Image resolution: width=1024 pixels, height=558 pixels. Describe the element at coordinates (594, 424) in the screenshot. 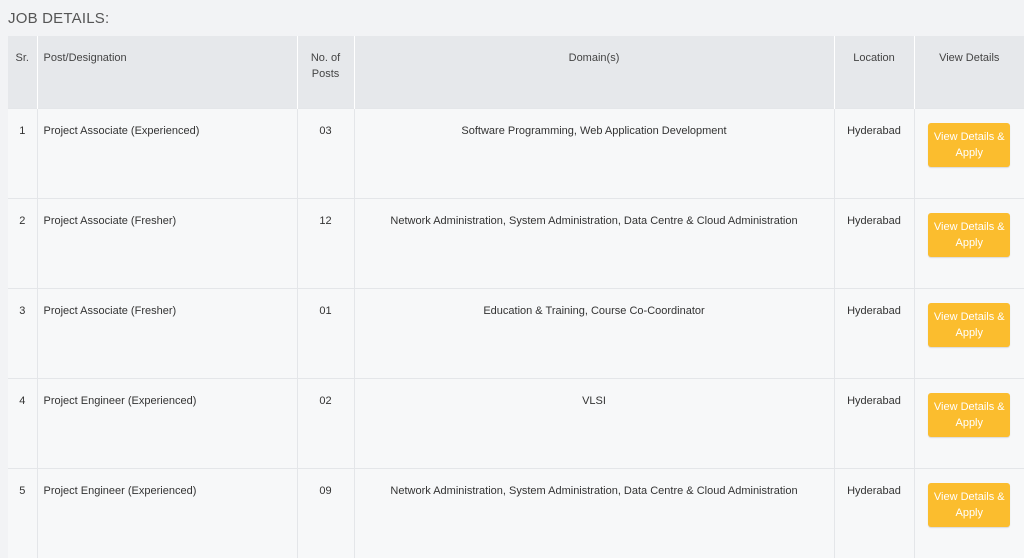

I see `cell-domain: VLSI` at that location.